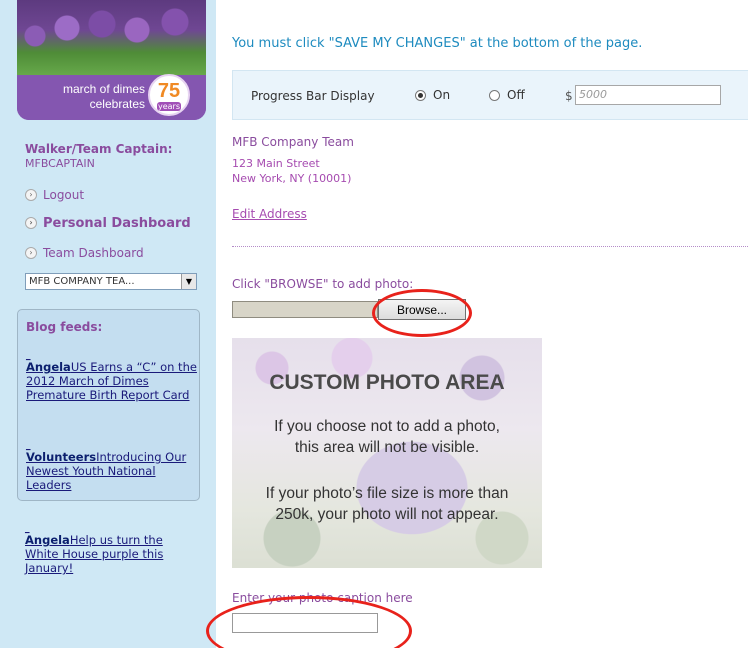 The width and height of the screenshot is (748, 648). What do you see at coordinates (111, 37) in the screenshot?
I see `banner-crowd-photo` at bounding box center [111, 37].